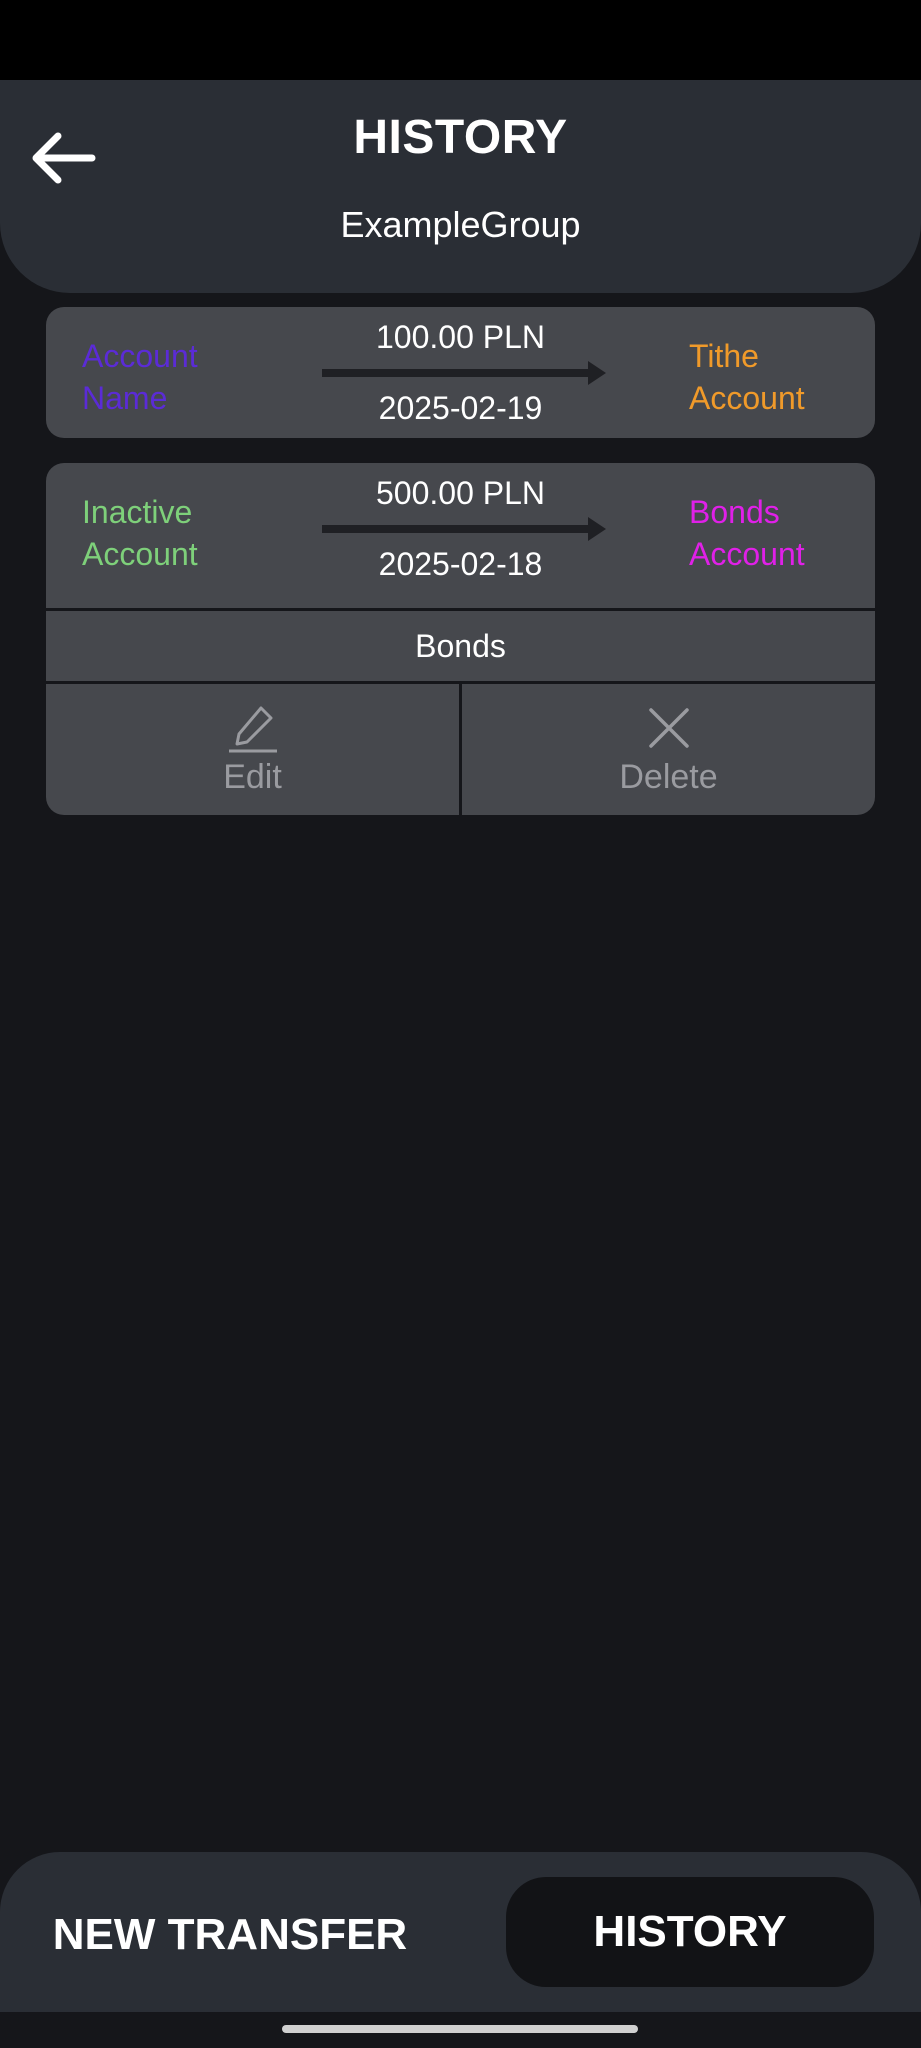 Image resolution: width=921 pixels, height=2048 pixels. What do you see at coordinates (460, 1932) in the screenshot?
I see `bottom-navigation: NEW TRANSFER HISTORY` at bounding box center [460, 1932].